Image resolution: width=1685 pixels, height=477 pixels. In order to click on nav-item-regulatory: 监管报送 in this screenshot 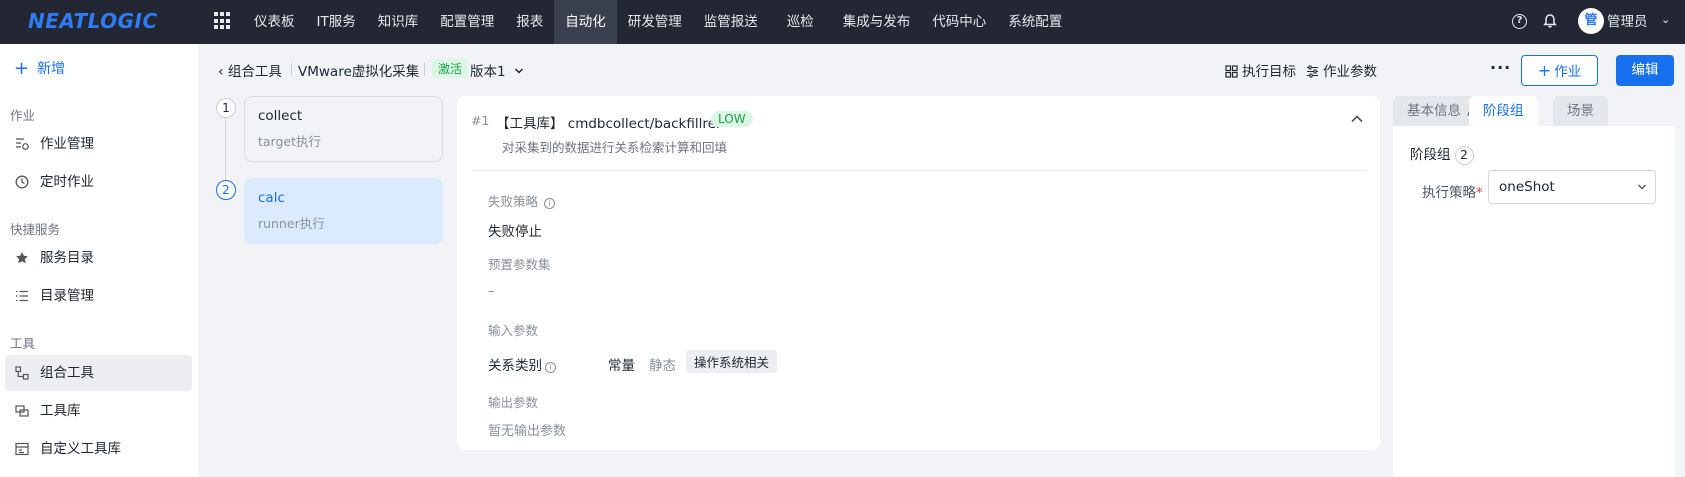, I will do `click(731, 22)`.